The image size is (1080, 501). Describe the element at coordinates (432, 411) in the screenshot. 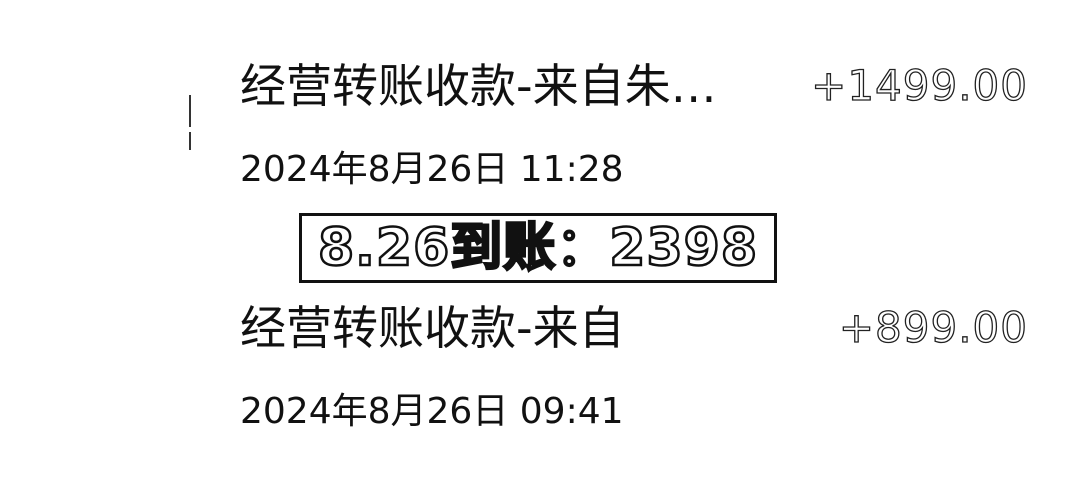

I see `transaction-datetime: 2024年8月26日 09:41` at that location.